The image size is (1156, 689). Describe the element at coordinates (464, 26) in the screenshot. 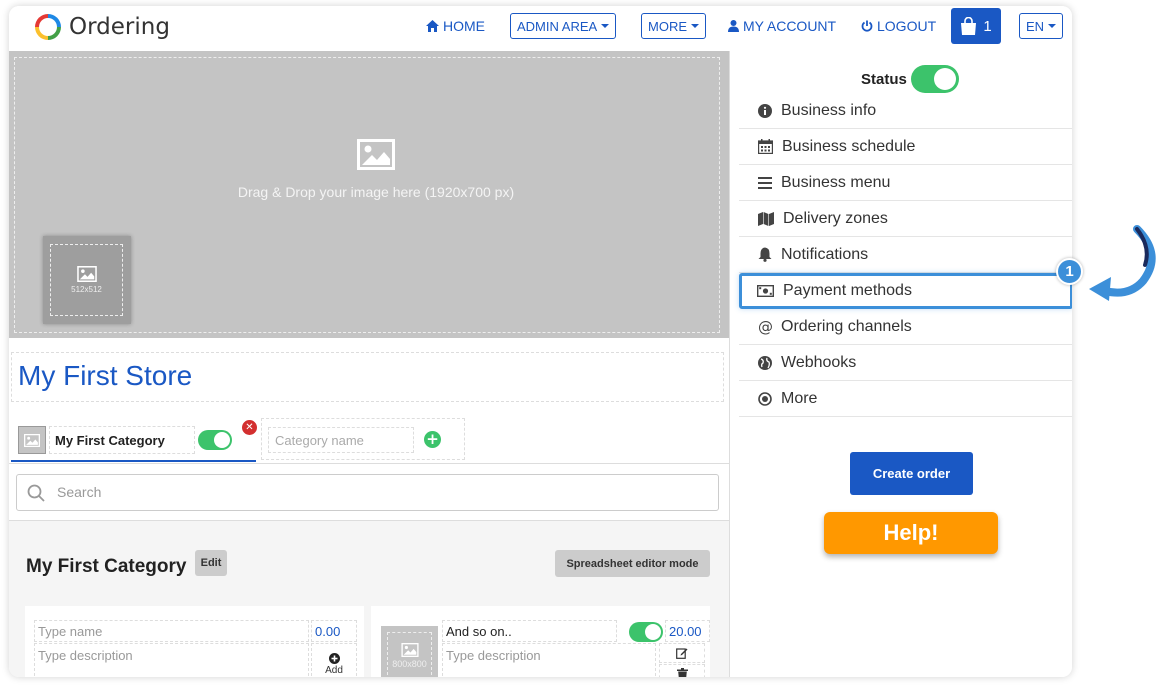

I see `nav-home-label: HOME` at that location.